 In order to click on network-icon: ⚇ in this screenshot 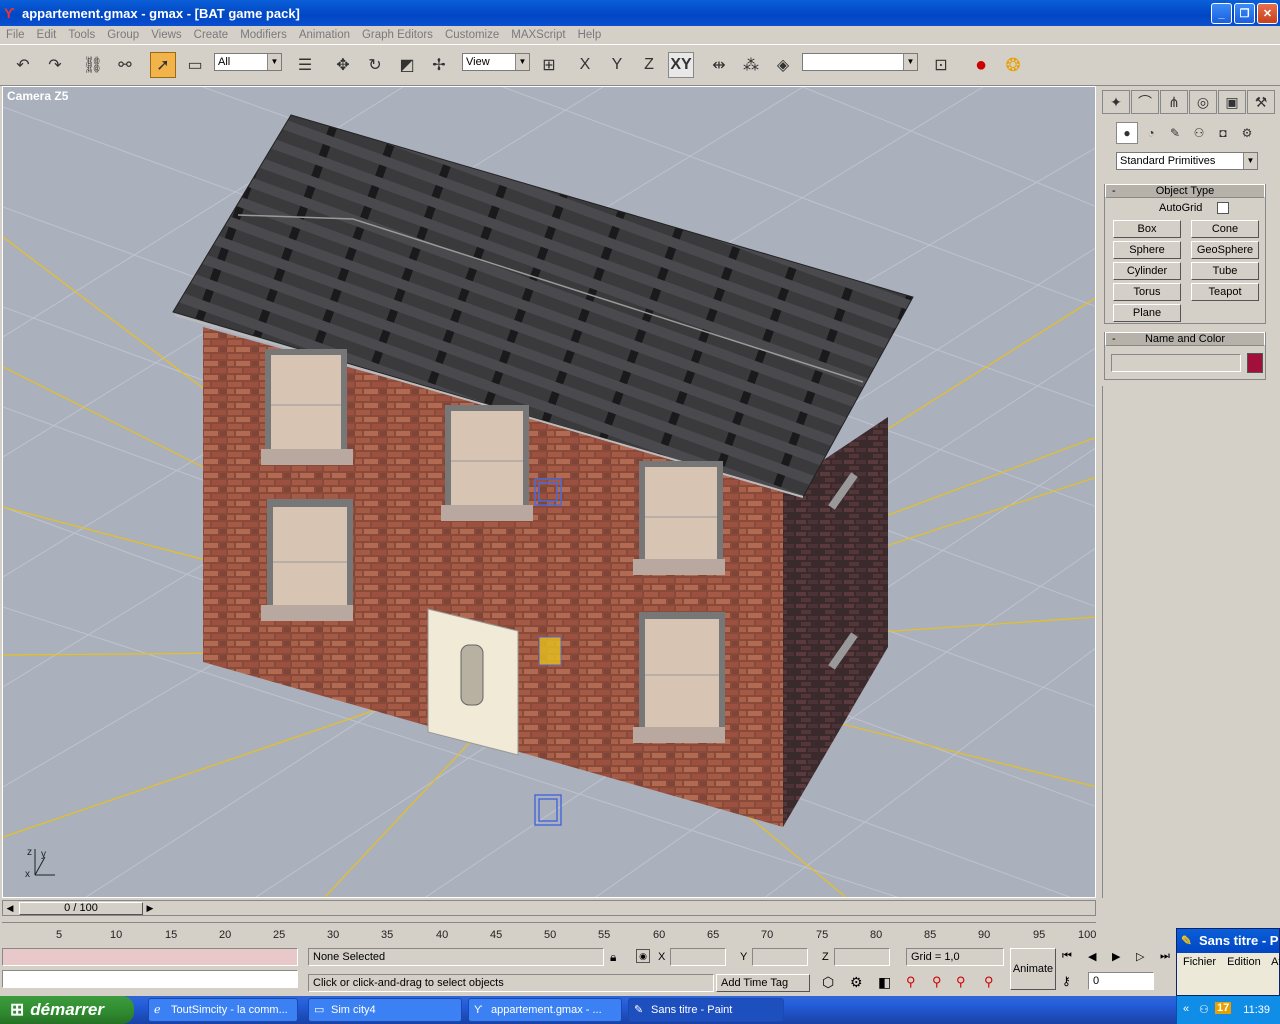, I will do `click(1204, 1009)`.